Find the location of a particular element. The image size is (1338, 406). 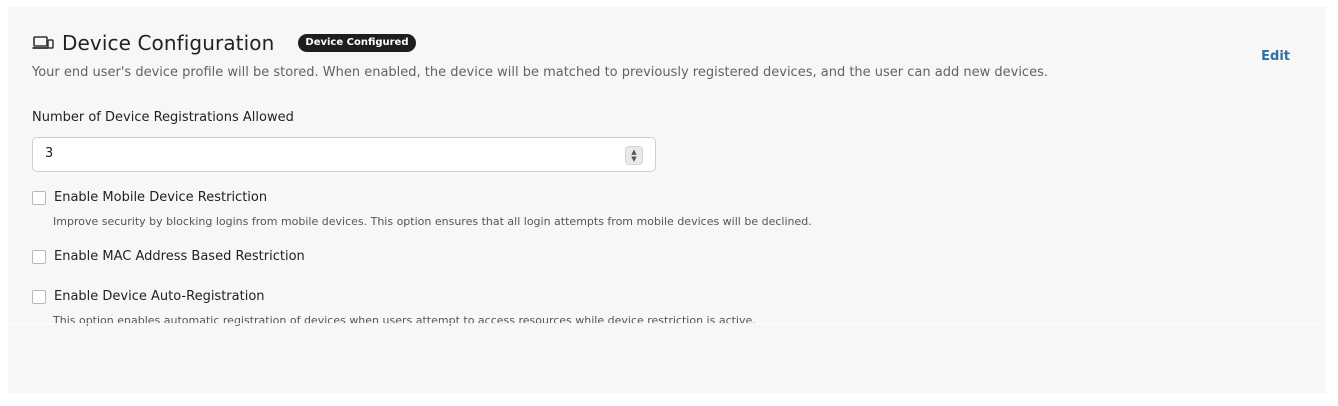

registrations-field: ▲ ▼ is located at coordinates (344, 154).